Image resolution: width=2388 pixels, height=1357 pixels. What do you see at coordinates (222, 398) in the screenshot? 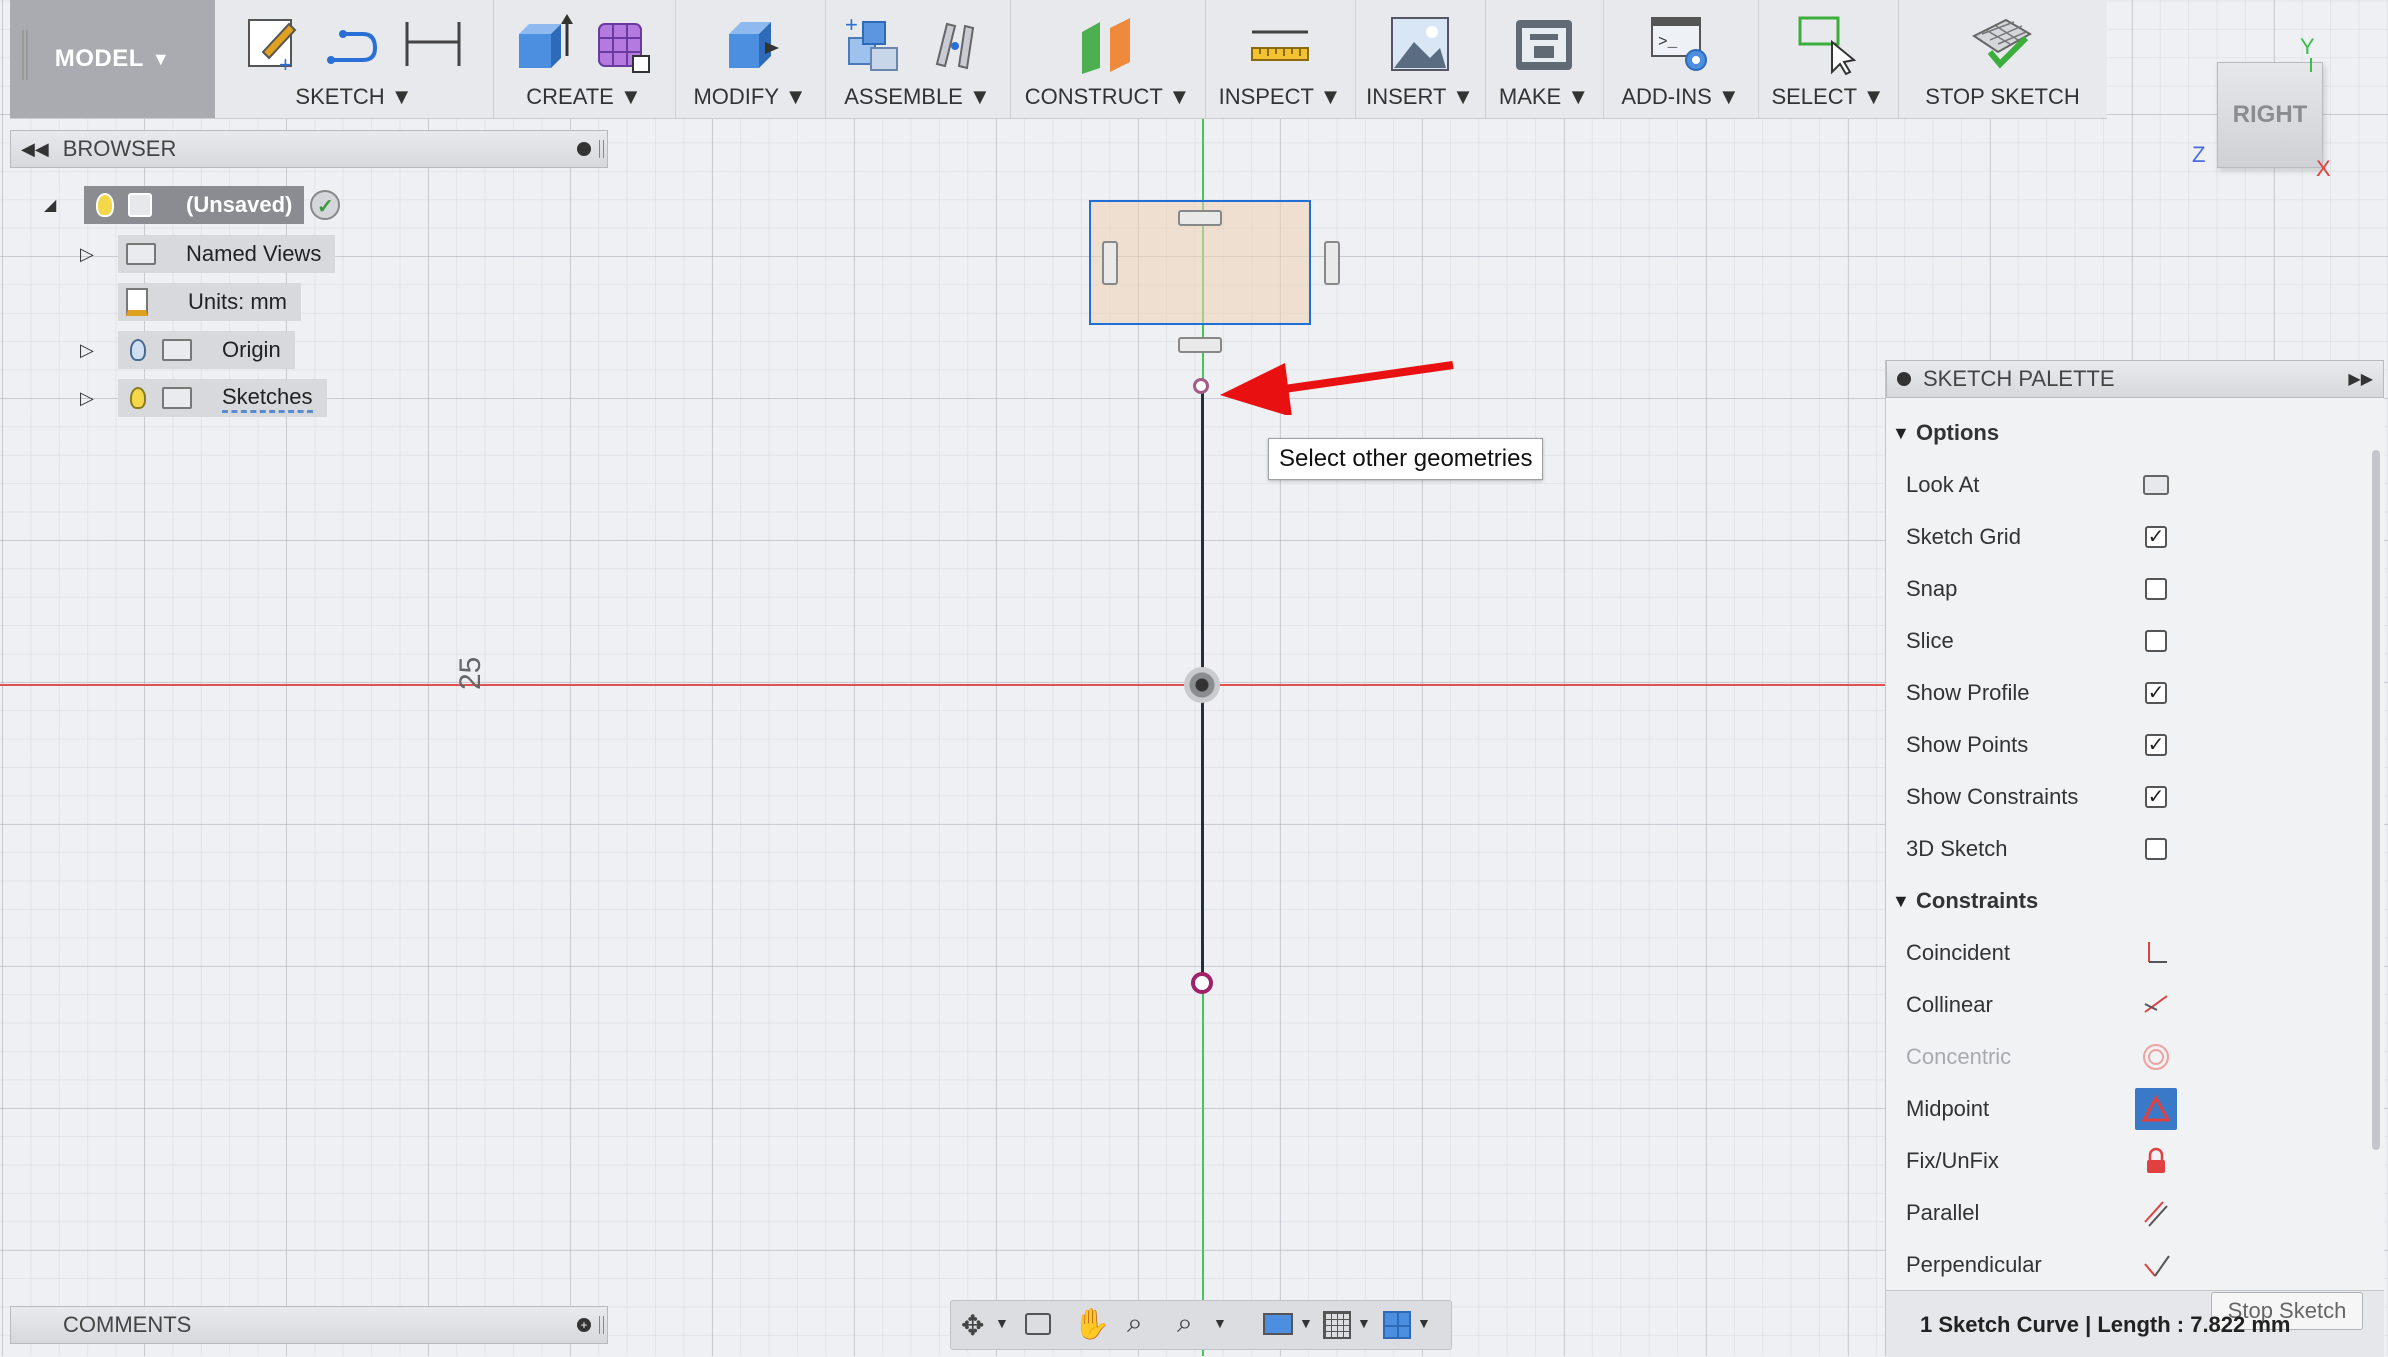
I see `sketches-node: Sketches` at bounding box center [222, 398].